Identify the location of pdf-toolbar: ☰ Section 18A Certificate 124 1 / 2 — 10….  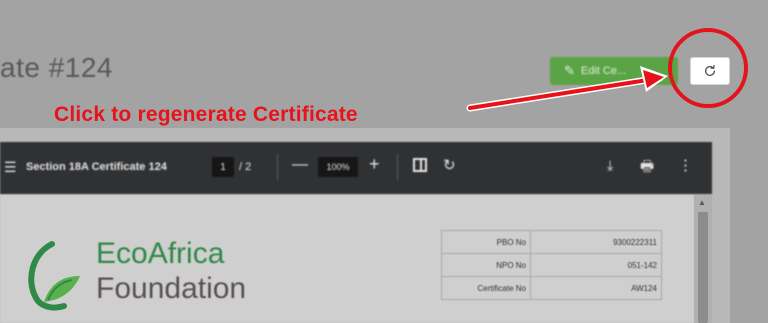
(356, 168).